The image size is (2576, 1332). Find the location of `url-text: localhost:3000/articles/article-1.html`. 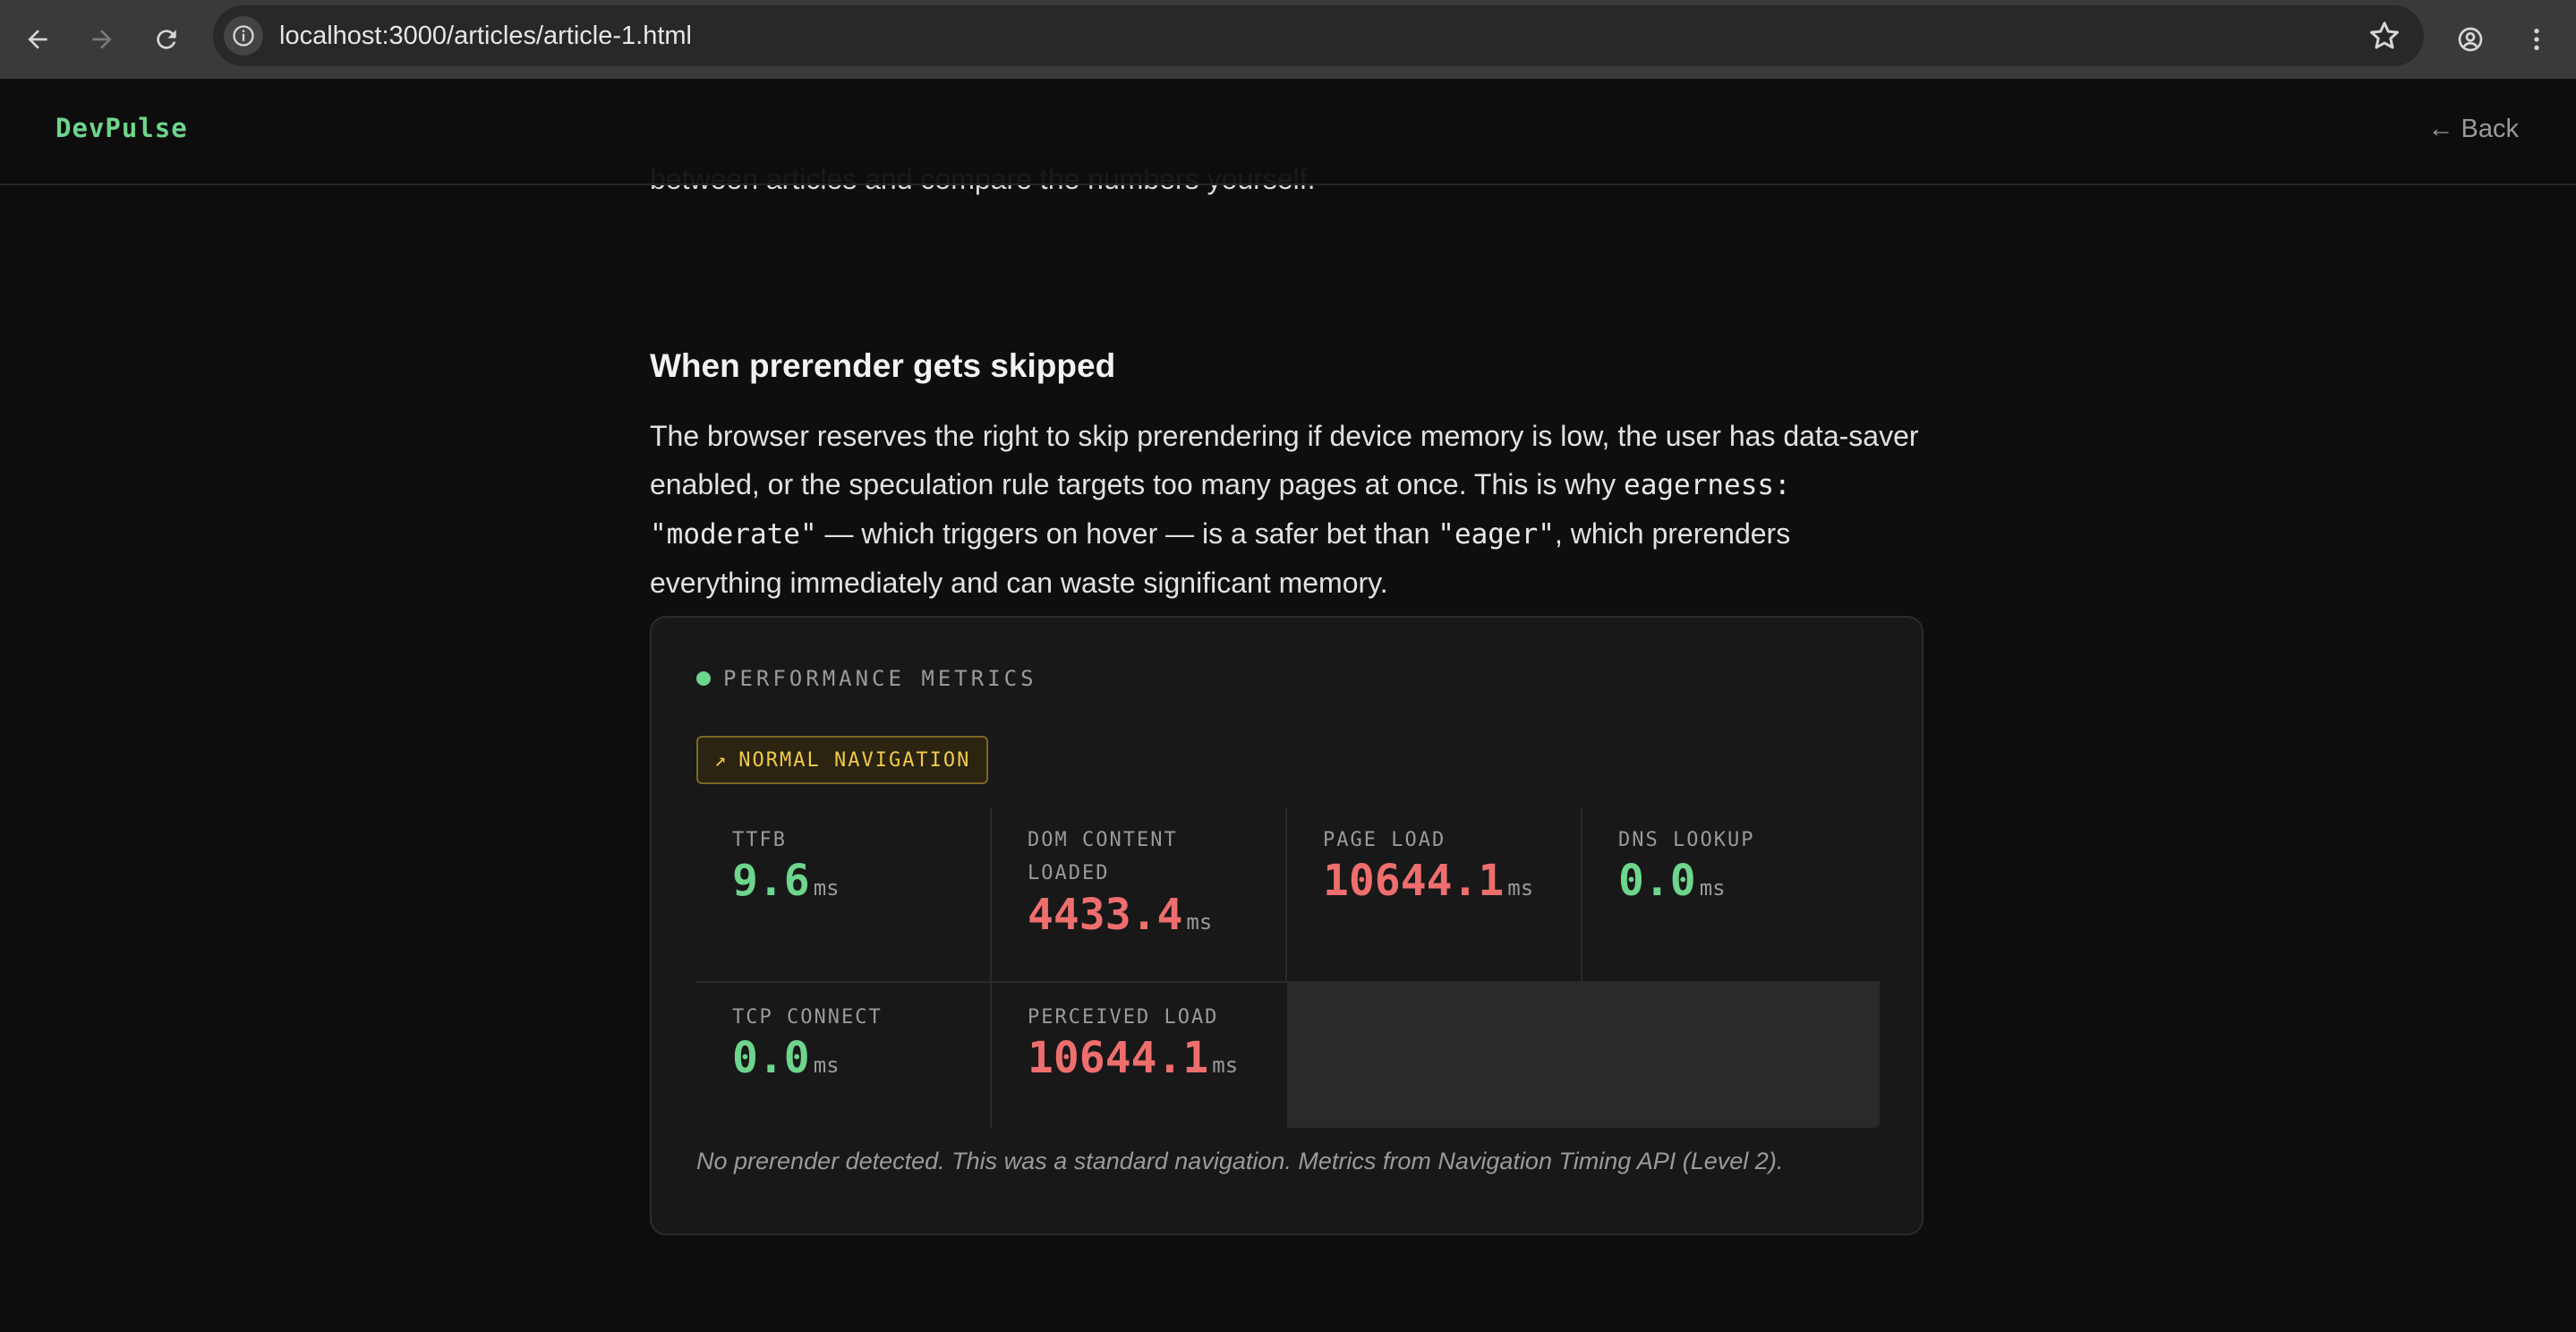

url-text: localhost:3000/articles/article-1.html is located at coordinates (485, 35).